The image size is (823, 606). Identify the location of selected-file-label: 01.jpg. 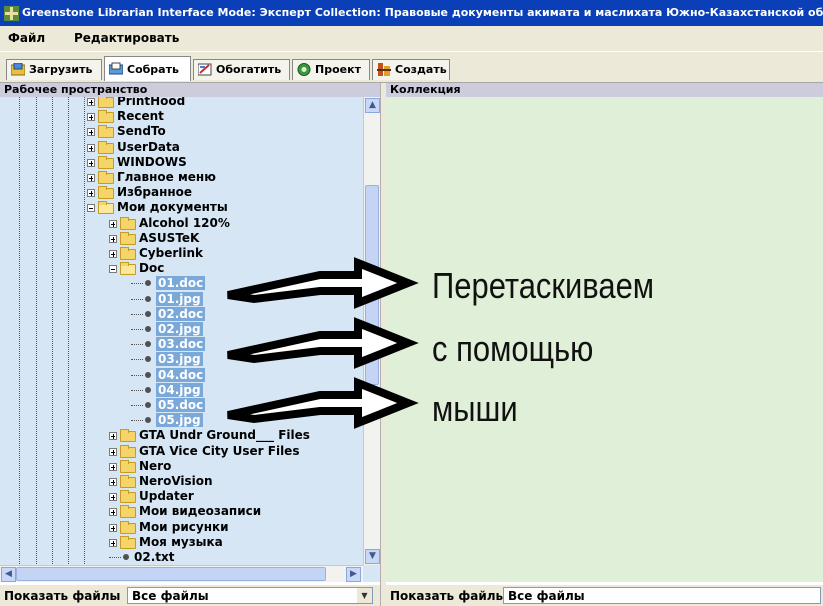
(179, 298).